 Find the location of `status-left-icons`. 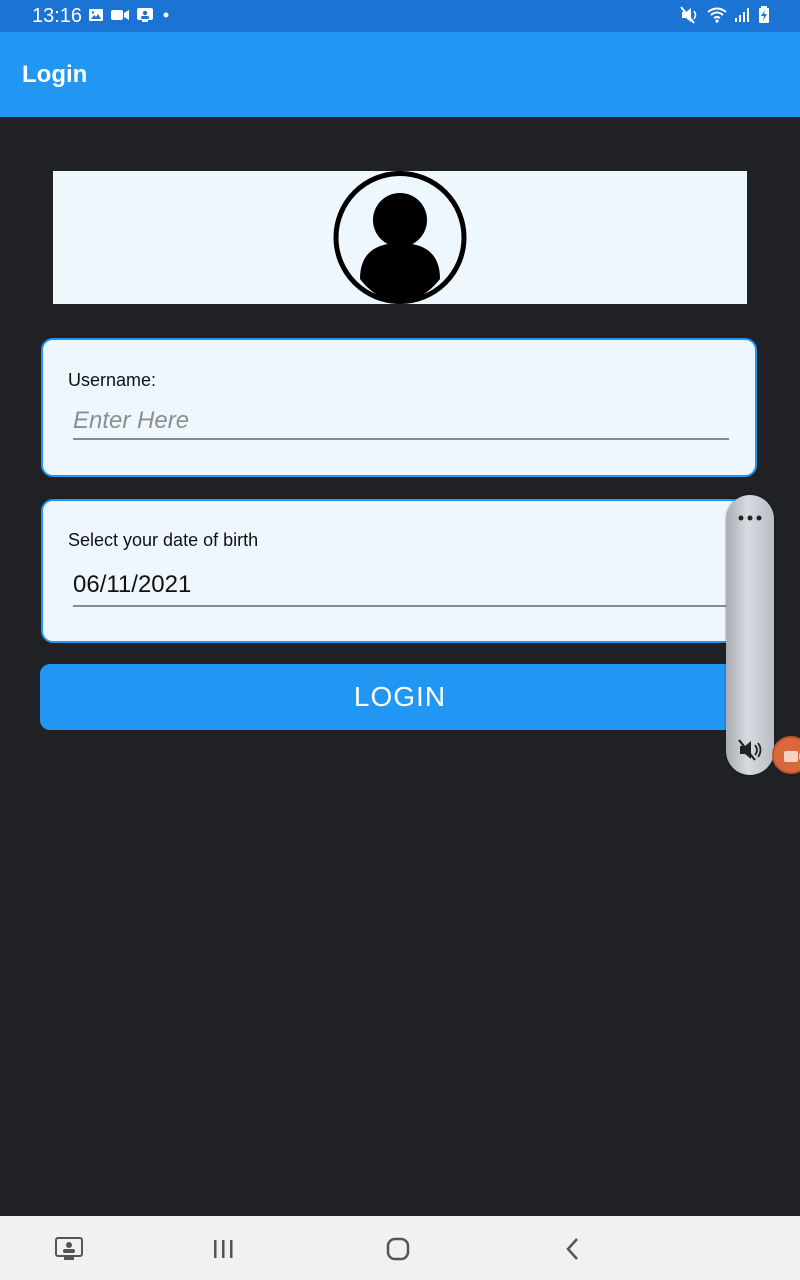

status-left-icons is located at coordinates (130, 15).